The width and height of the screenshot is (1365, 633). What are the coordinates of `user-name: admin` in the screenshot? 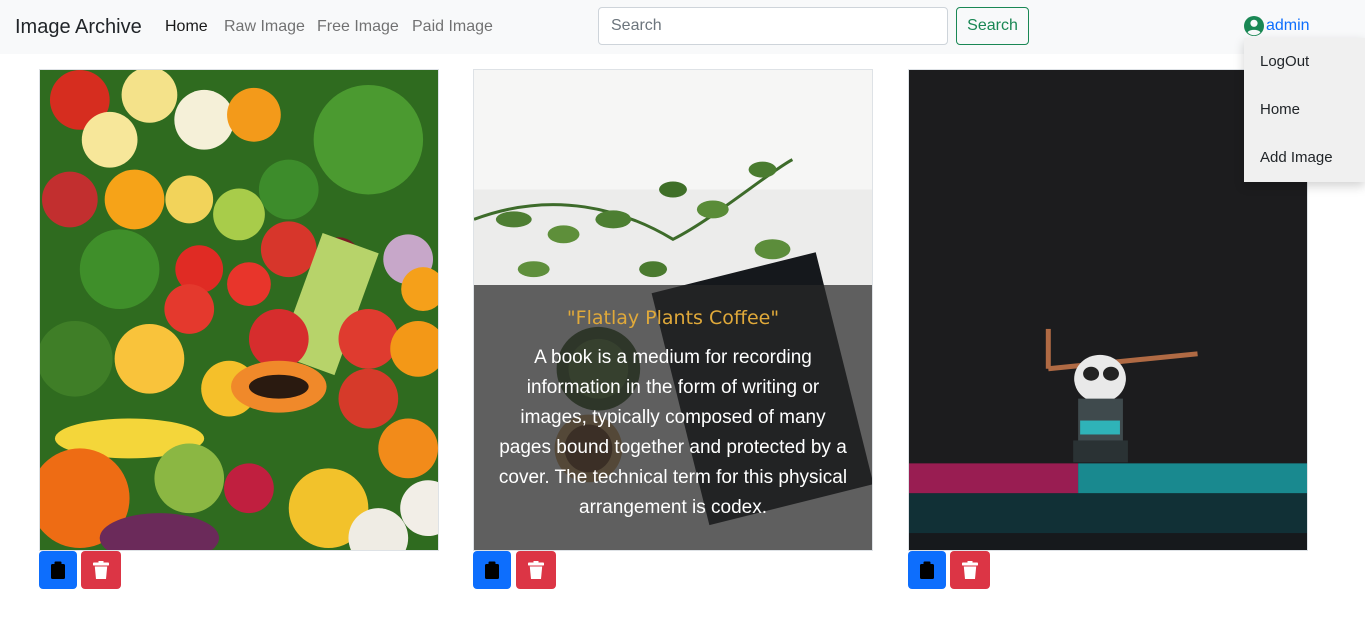 It's located at (1288, 25).